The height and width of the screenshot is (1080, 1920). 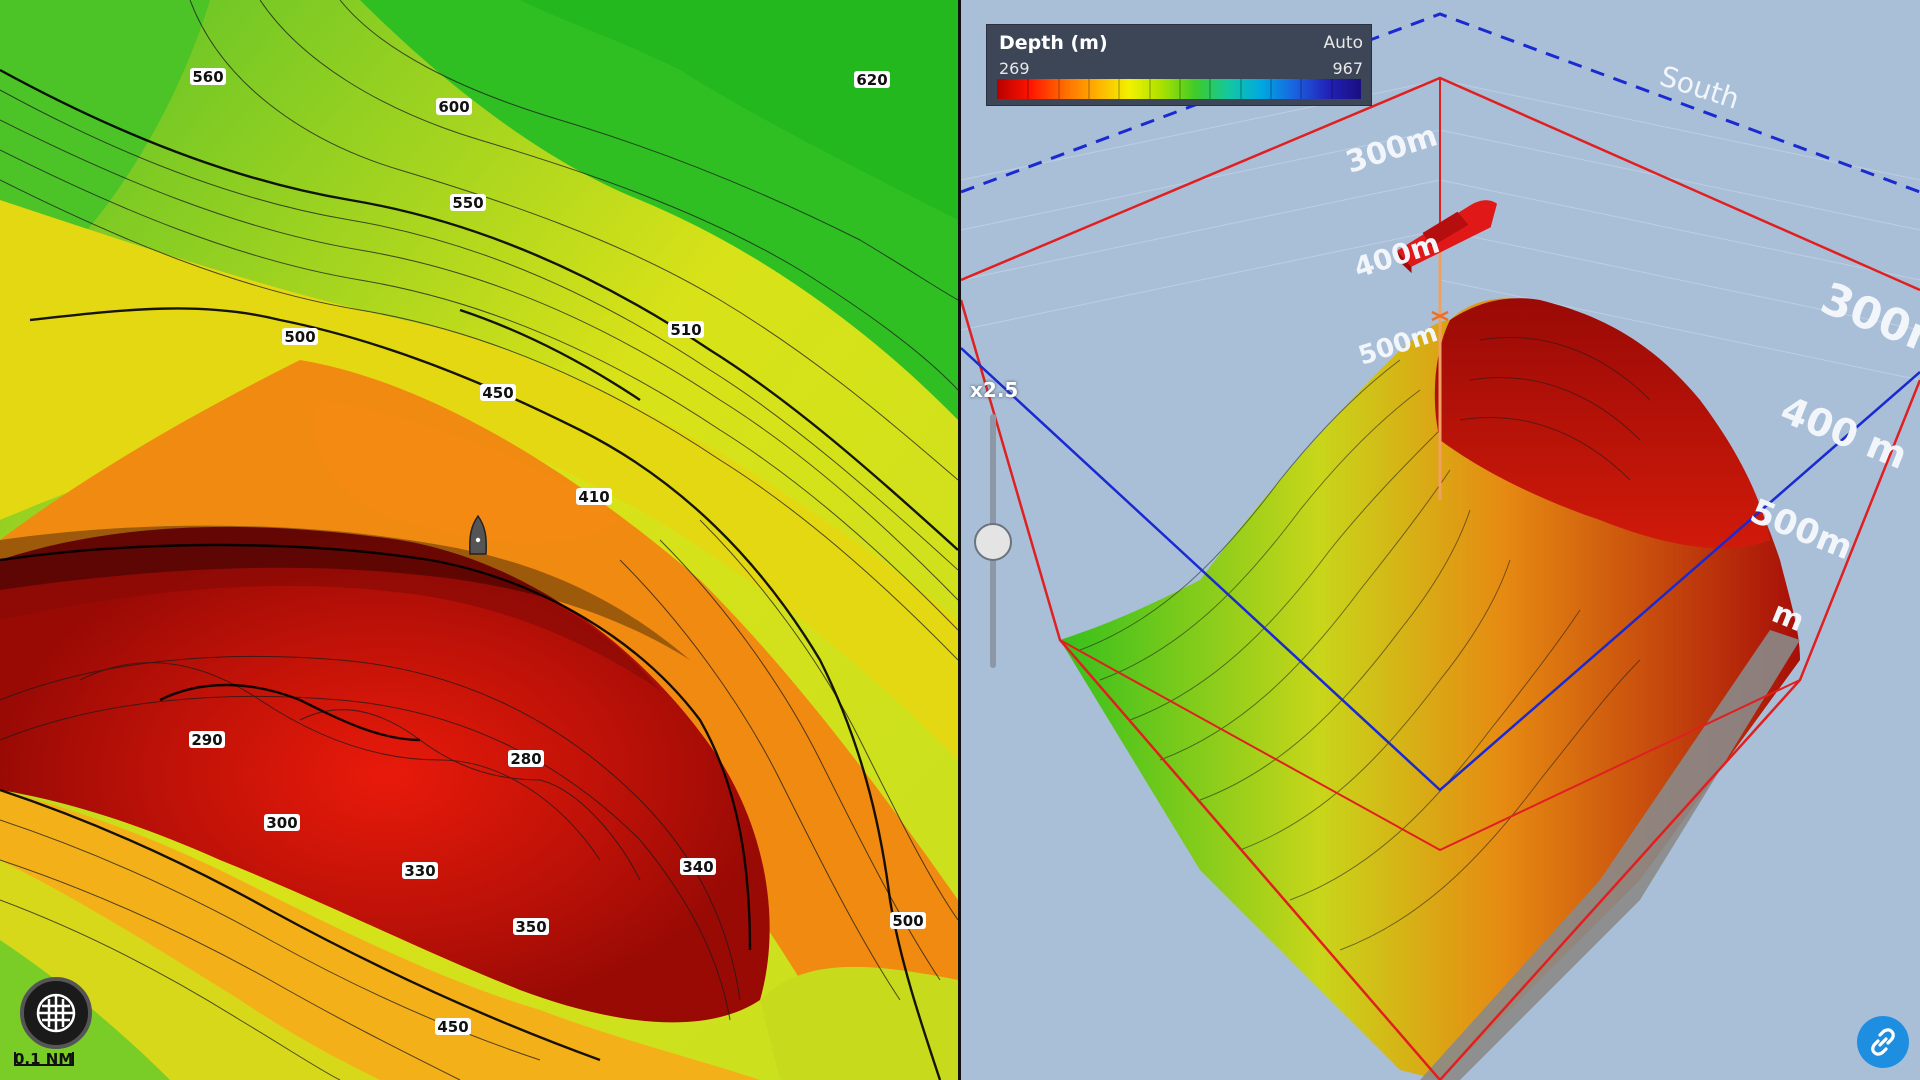 What do you see at coordinates (994, 390) in the screenshot?
I see `exaggeration-label: x2.5` at bounding box center [994, 390].